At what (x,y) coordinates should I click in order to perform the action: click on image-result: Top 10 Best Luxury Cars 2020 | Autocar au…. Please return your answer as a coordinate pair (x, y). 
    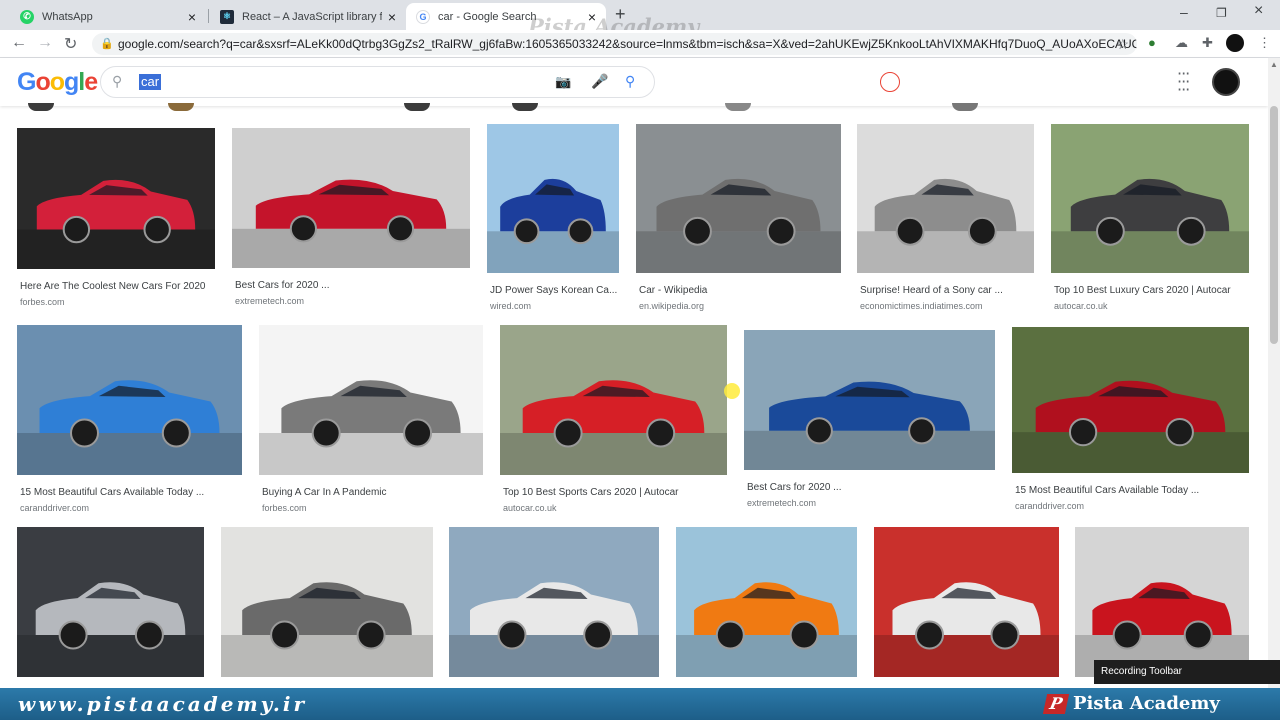
    Looking at the image, I should click on (1150, 217).